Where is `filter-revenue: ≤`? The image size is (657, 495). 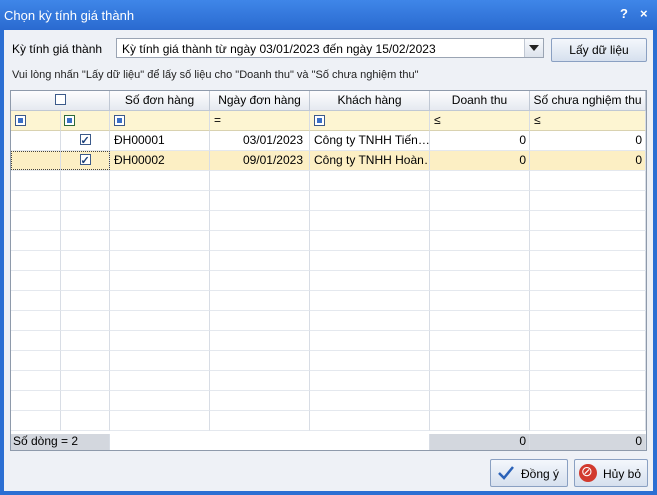 filter-revenue: ≤ is located at coordinates (480, 121).